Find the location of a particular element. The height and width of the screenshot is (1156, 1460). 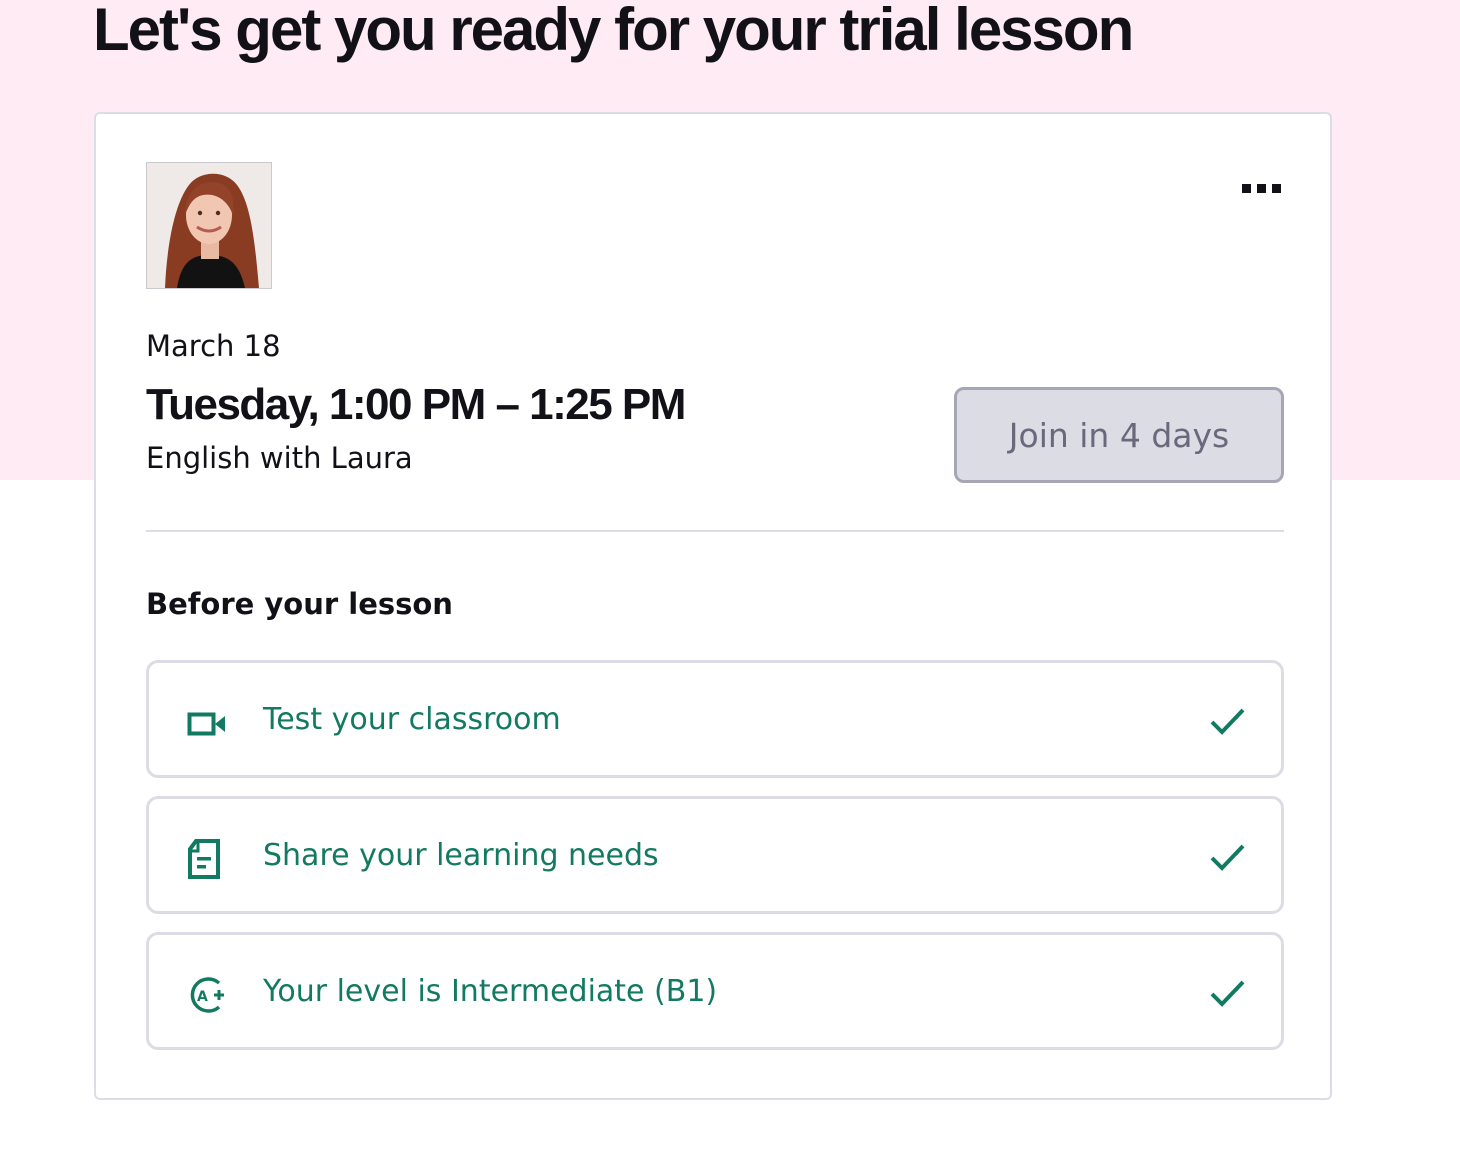

join-lesson-button: Join in 4 days is located at coordinates (1119, 435).